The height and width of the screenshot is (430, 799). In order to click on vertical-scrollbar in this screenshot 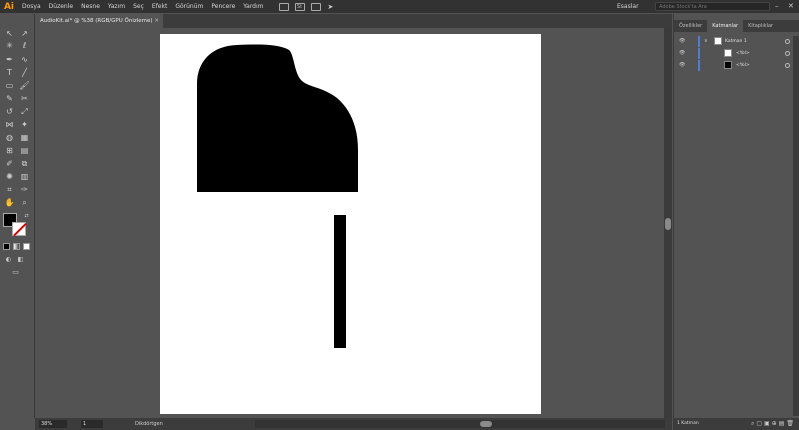, I will do `click(668, 223)`.